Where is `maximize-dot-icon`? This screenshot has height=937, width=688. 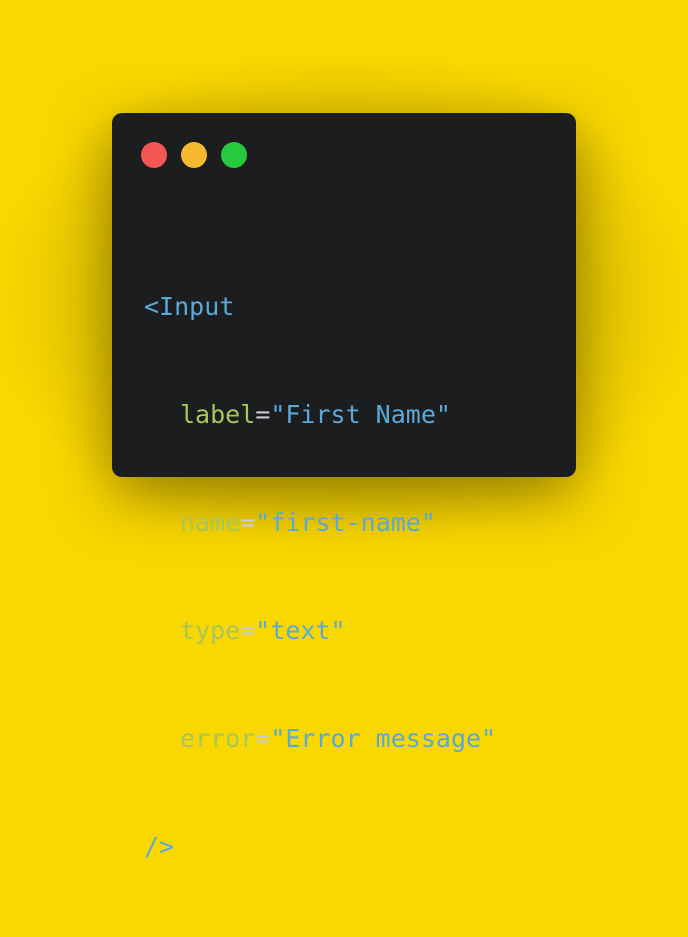 maximize-dot-icon is located at coordinates (234, 155).